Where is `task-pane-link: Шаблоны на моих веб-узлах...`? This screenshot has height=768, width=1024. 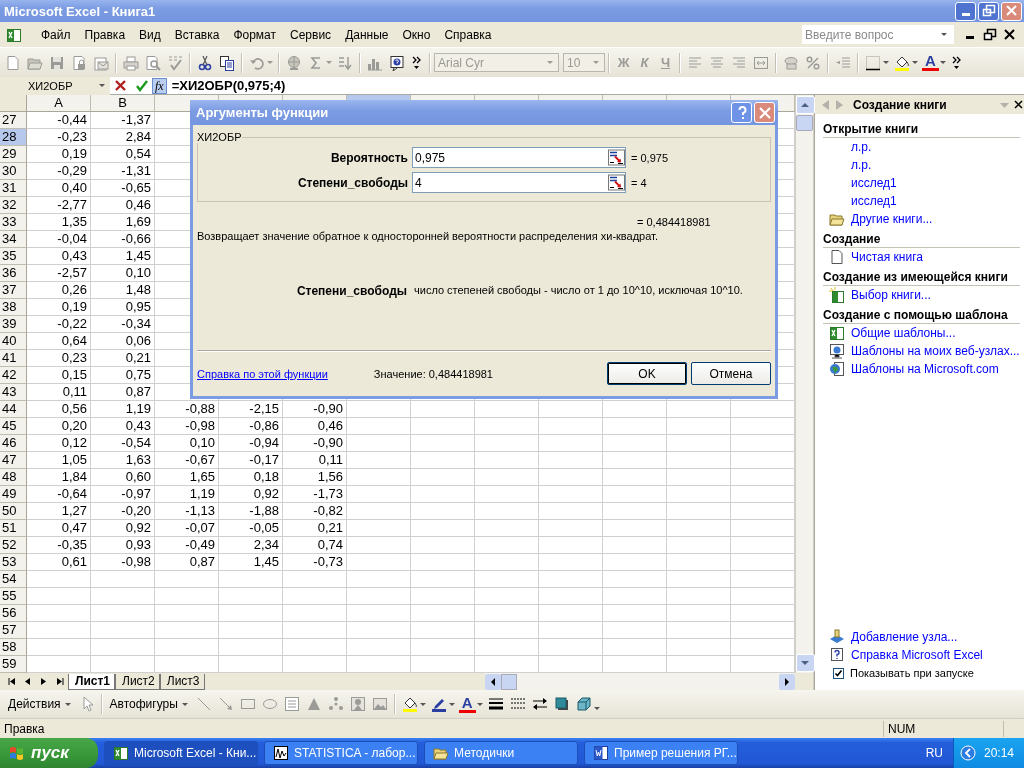
task-pane-link: Шаблоны на моих веб-узлах... is located at coordinates (935, 351).